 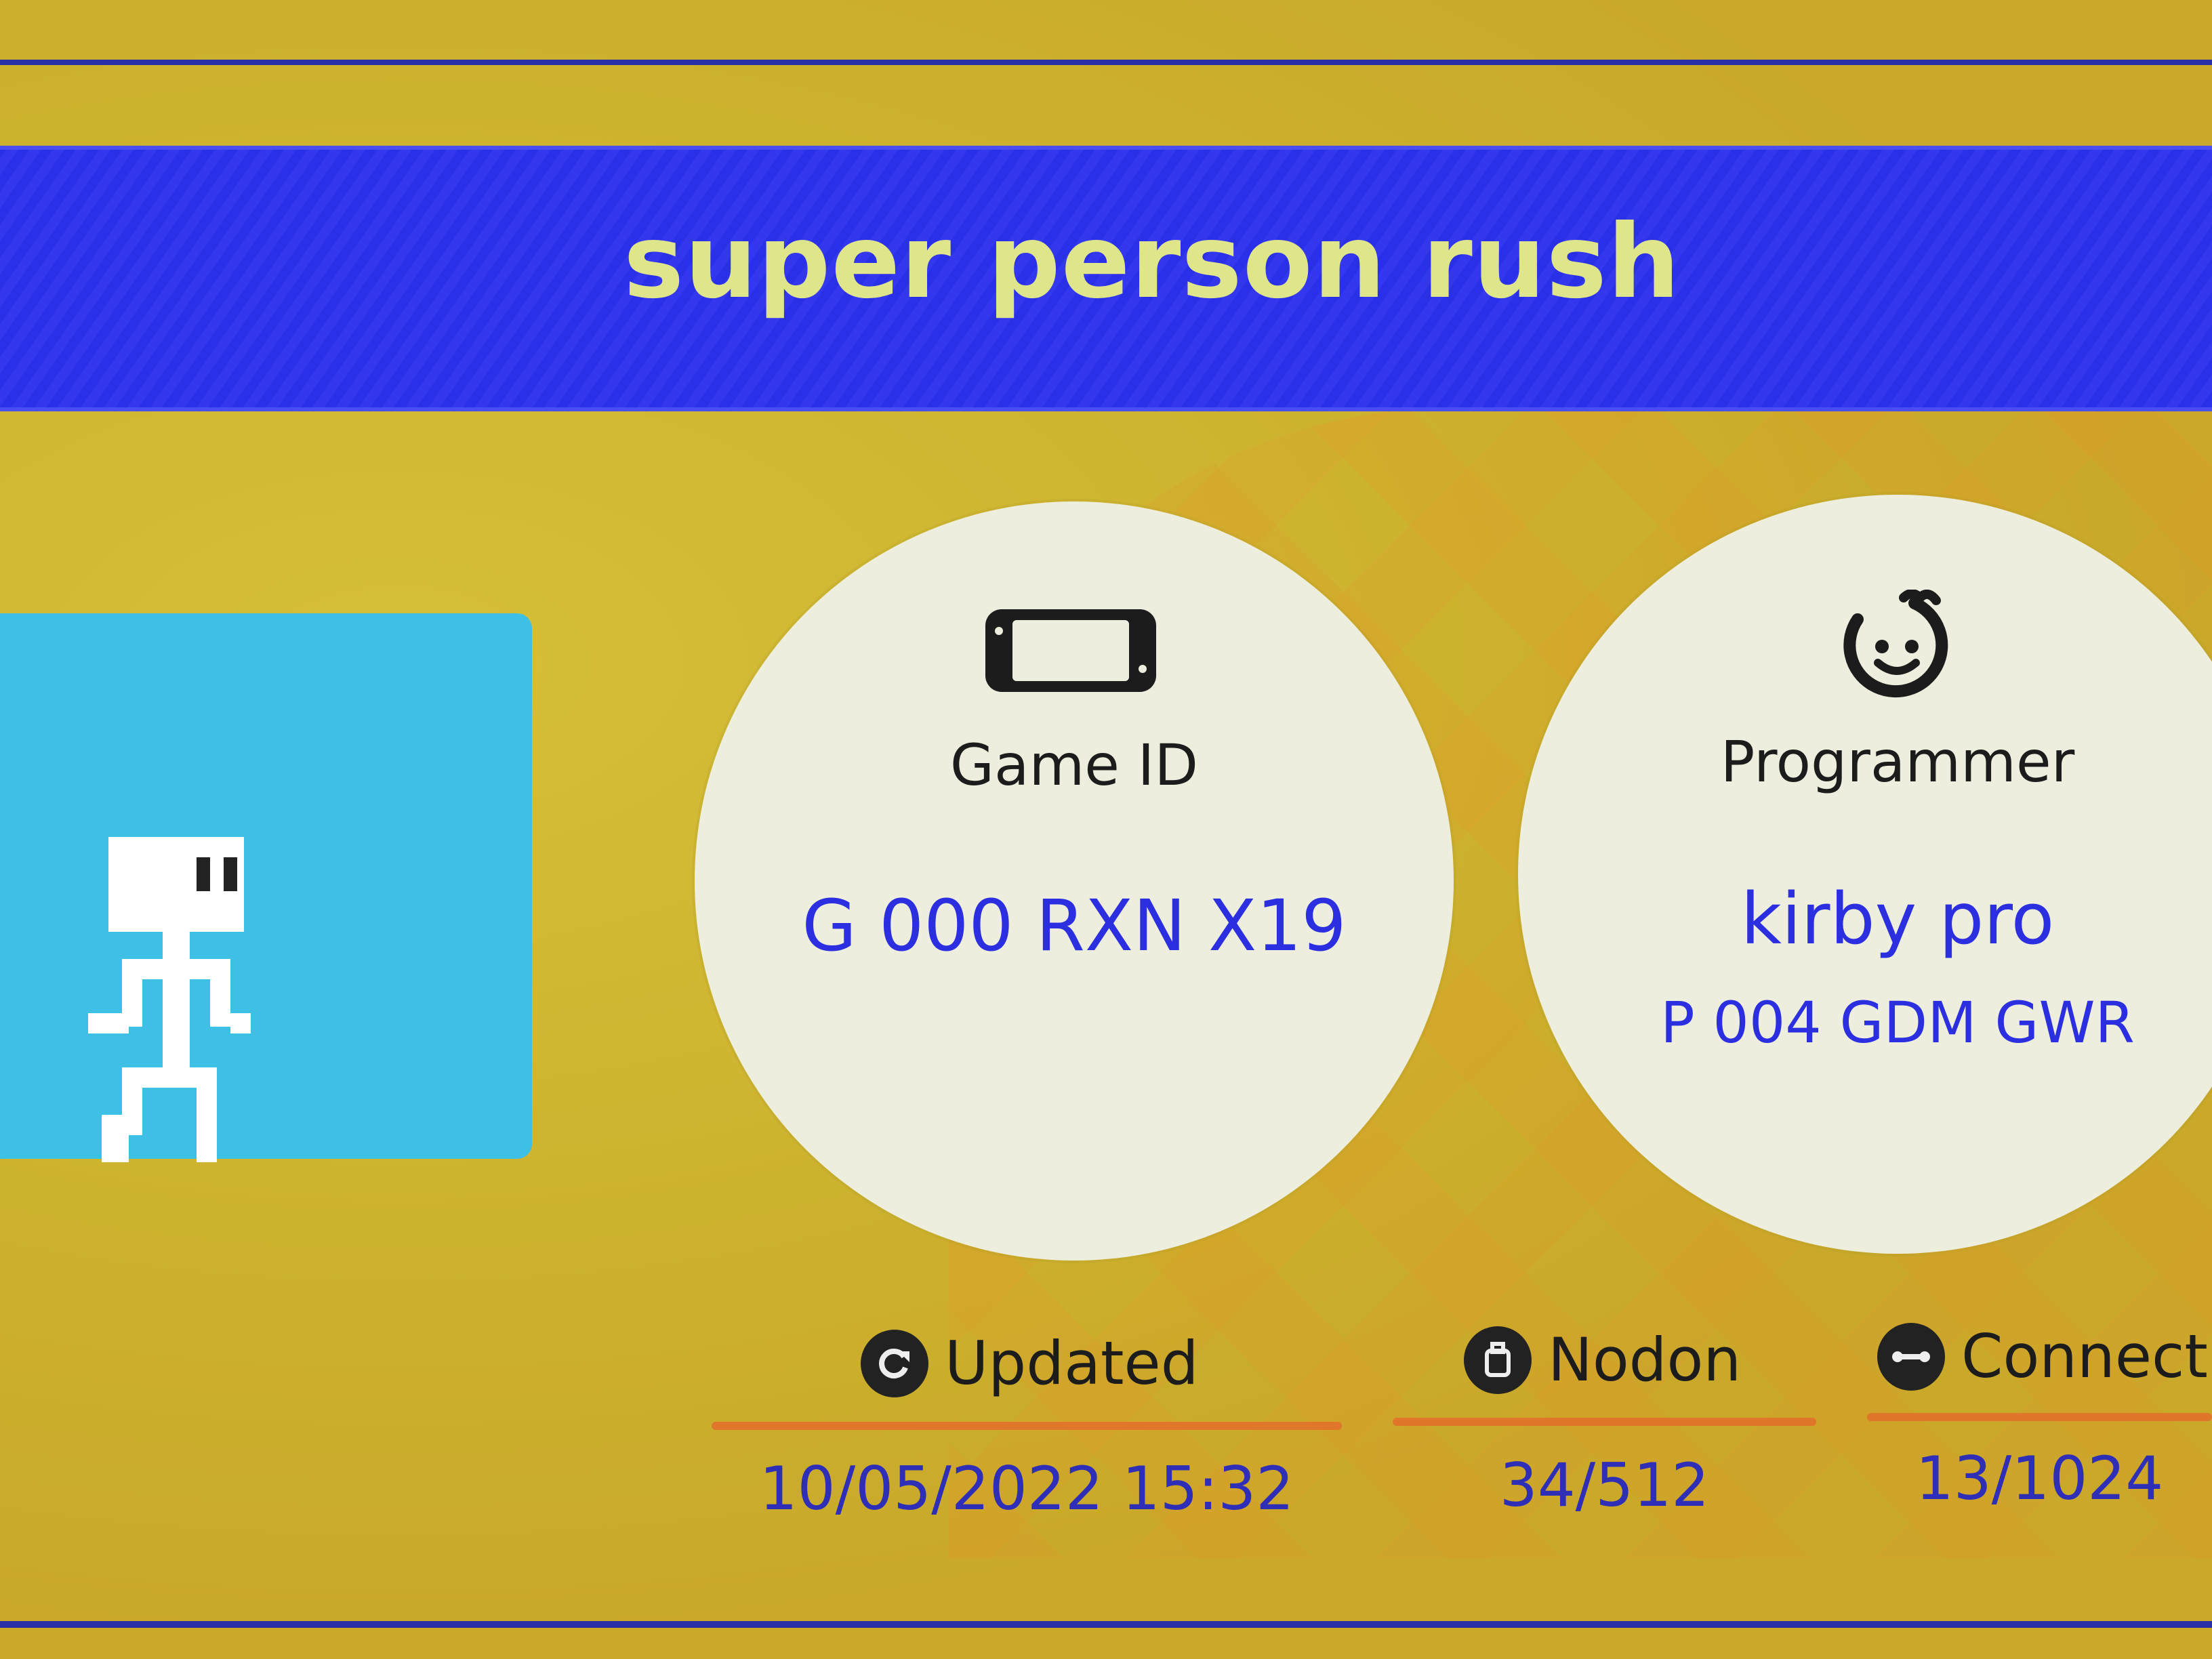 I want to click on stat-updated: Updated, so click(x=1030, y=1363).